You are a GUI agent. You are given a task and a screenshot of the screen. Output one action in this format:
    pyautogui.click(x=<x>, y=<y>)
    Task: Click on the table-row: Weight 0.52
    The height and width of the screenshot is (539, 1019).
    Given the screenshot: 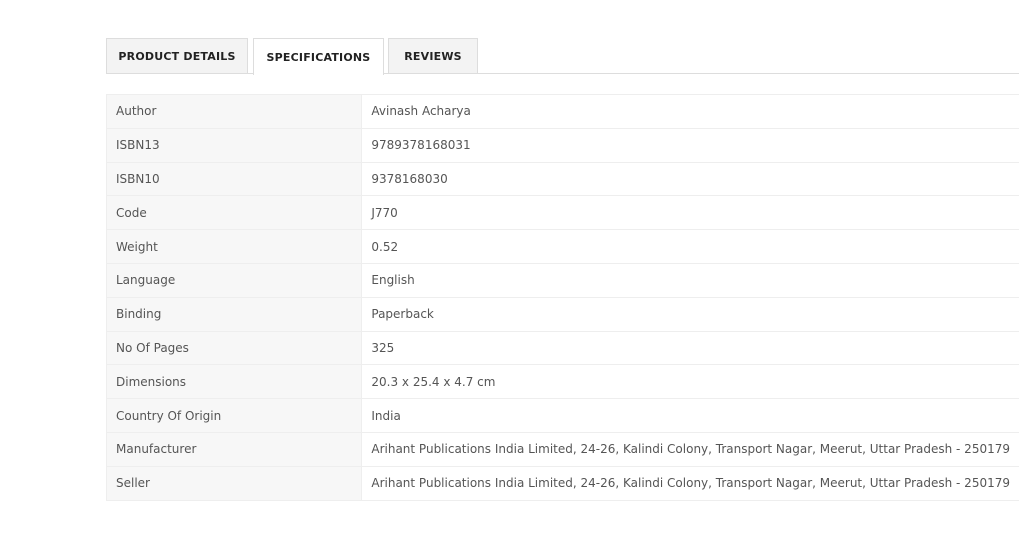 What is the action you would take?
    pyautogui.click(x=562, y=246)
    